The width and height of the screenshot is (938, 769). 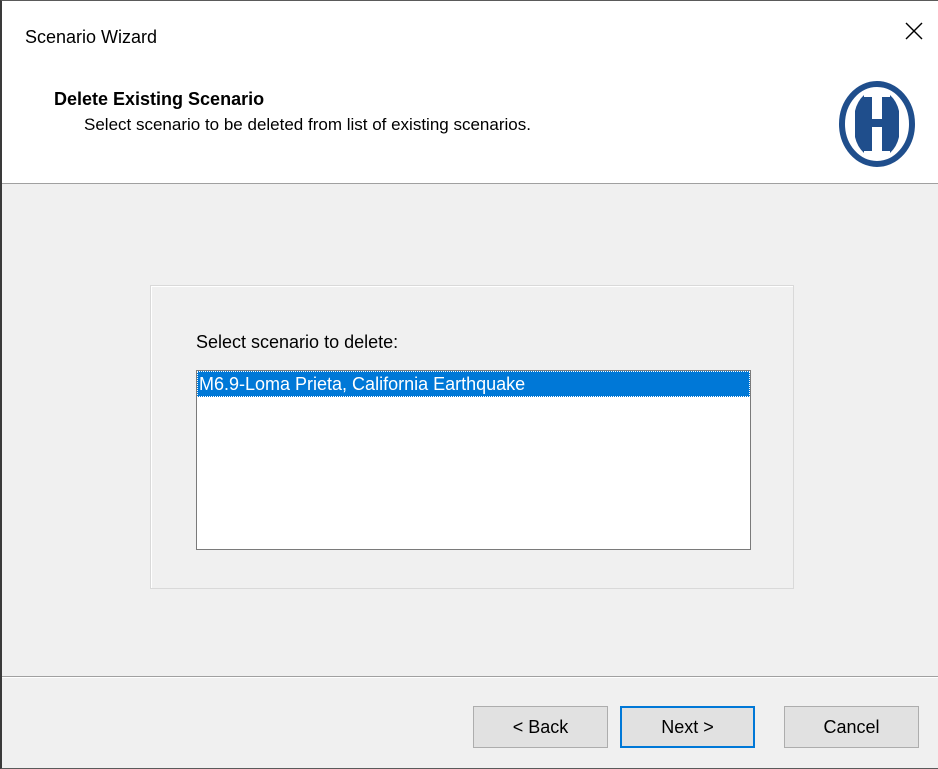 What do you see at coordinates (91, 37) in the screenshot?
I see `window-title: Scenario Wizard` at bounding box center [91, 37].